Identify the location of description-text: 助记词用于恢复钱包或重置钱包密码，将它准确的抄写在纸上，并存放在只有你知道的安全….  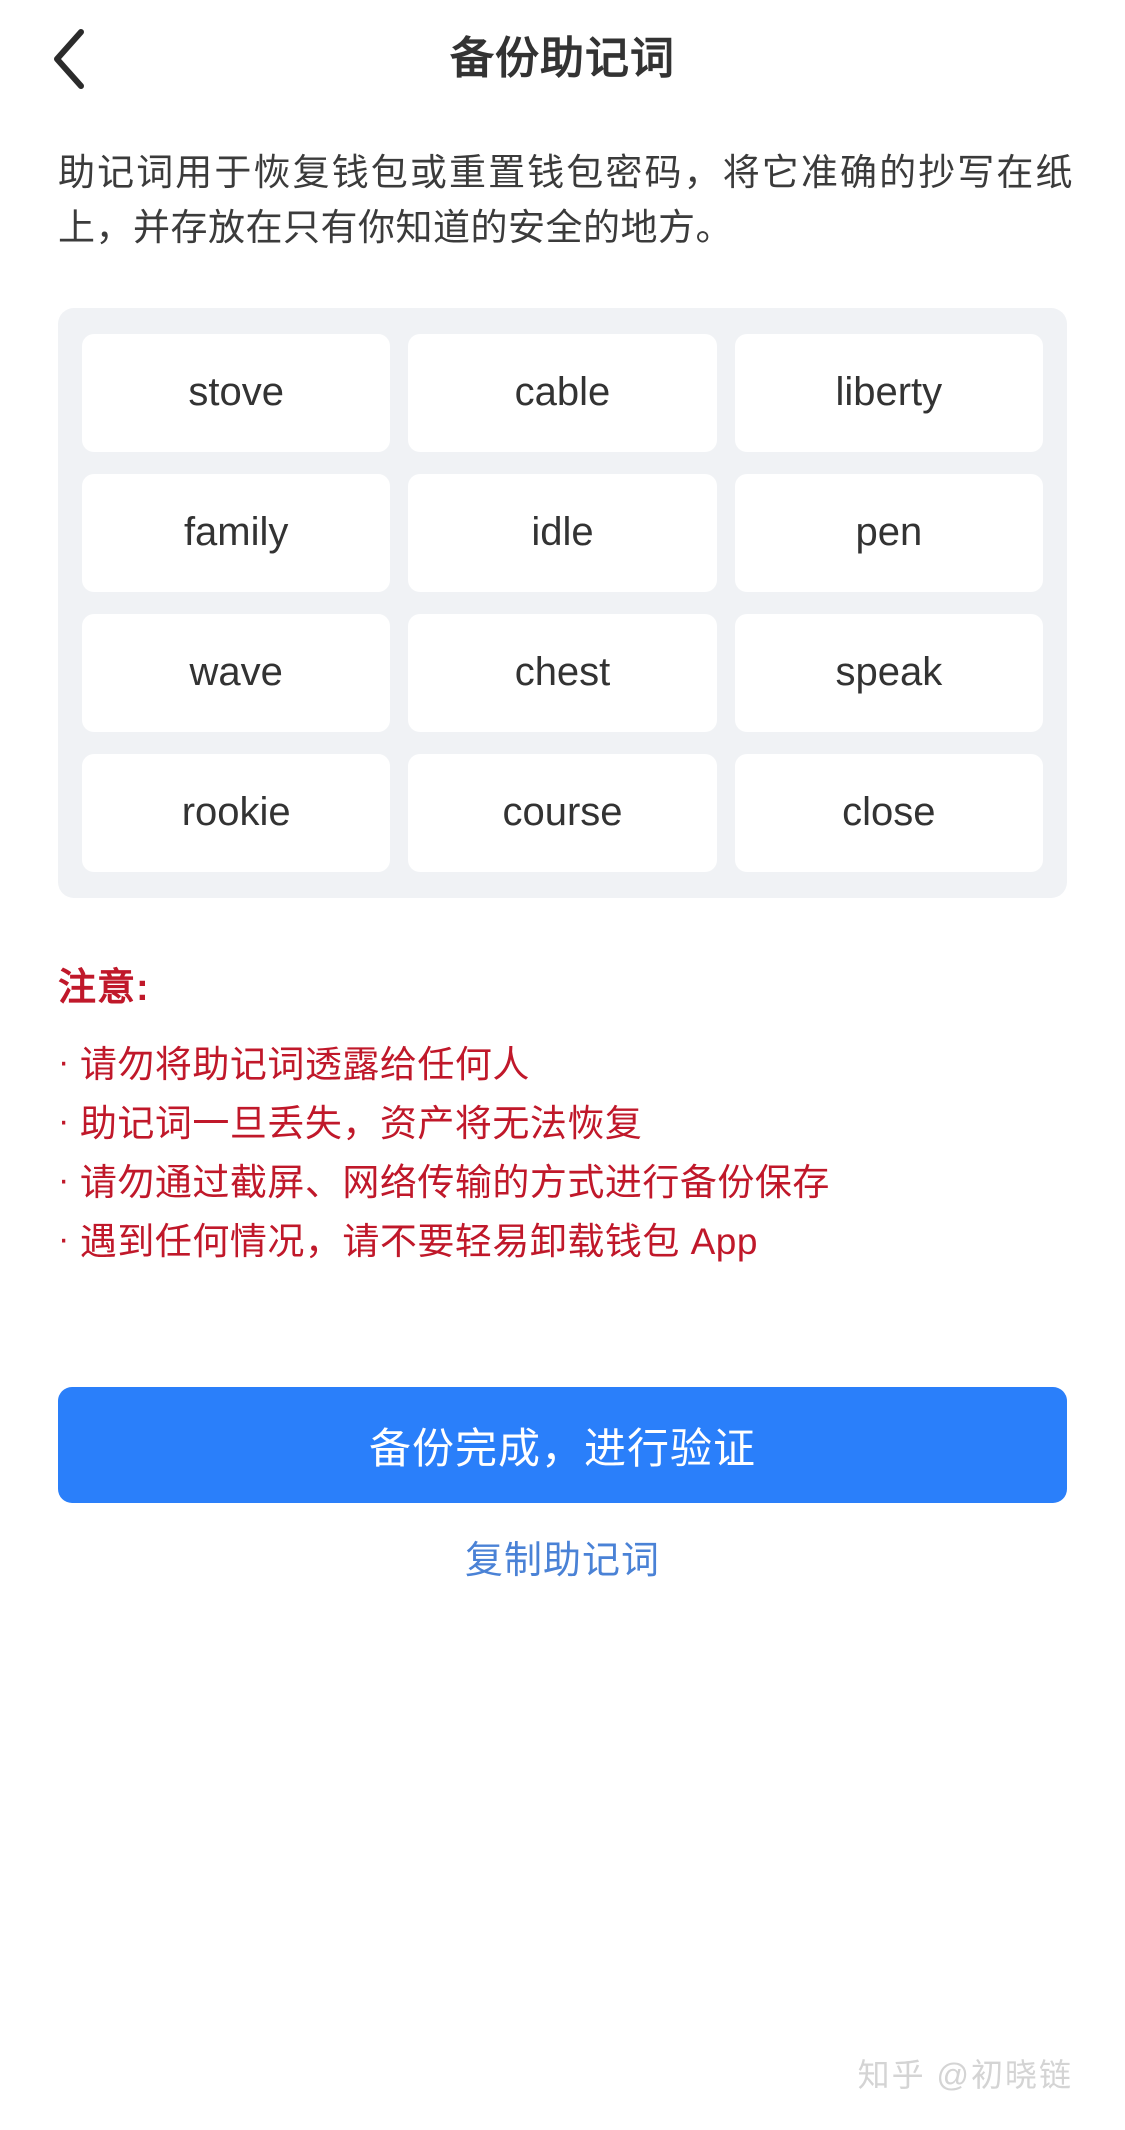
(565, 200).